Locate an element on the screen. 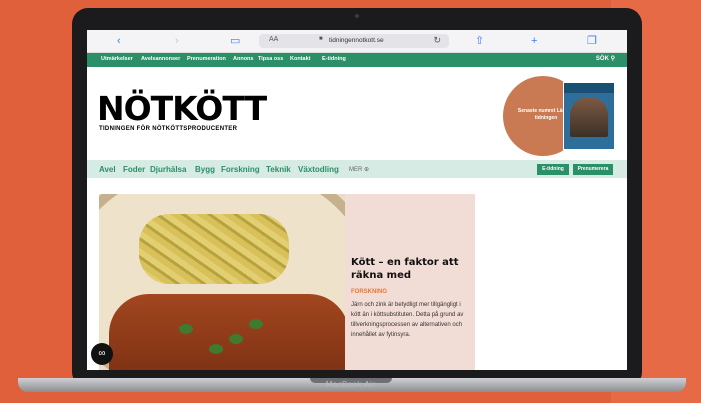  top-nav-item: Utmärkelser is located at coordinates (117, 59).